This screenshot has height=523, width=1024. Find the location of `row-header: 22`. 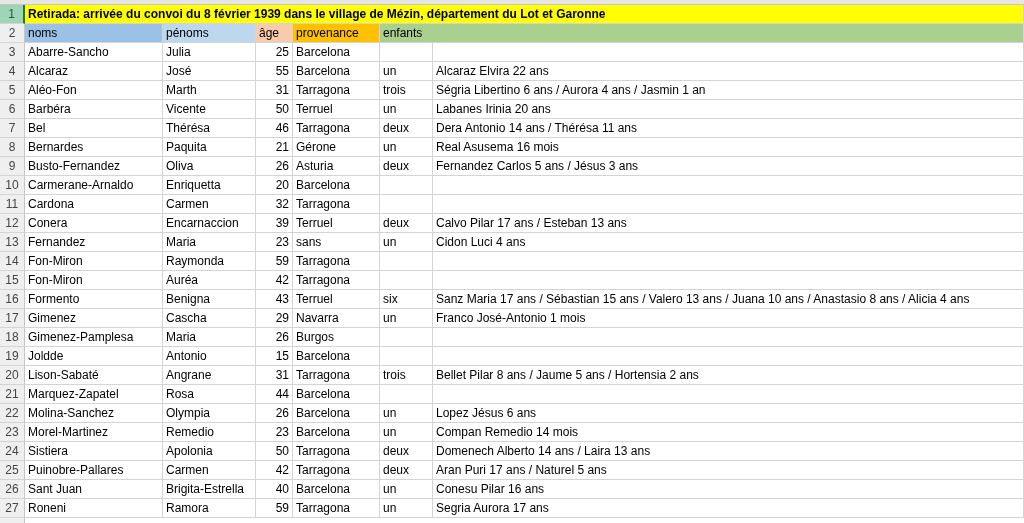

row-header: 22 is located at coordinates (12, 413).